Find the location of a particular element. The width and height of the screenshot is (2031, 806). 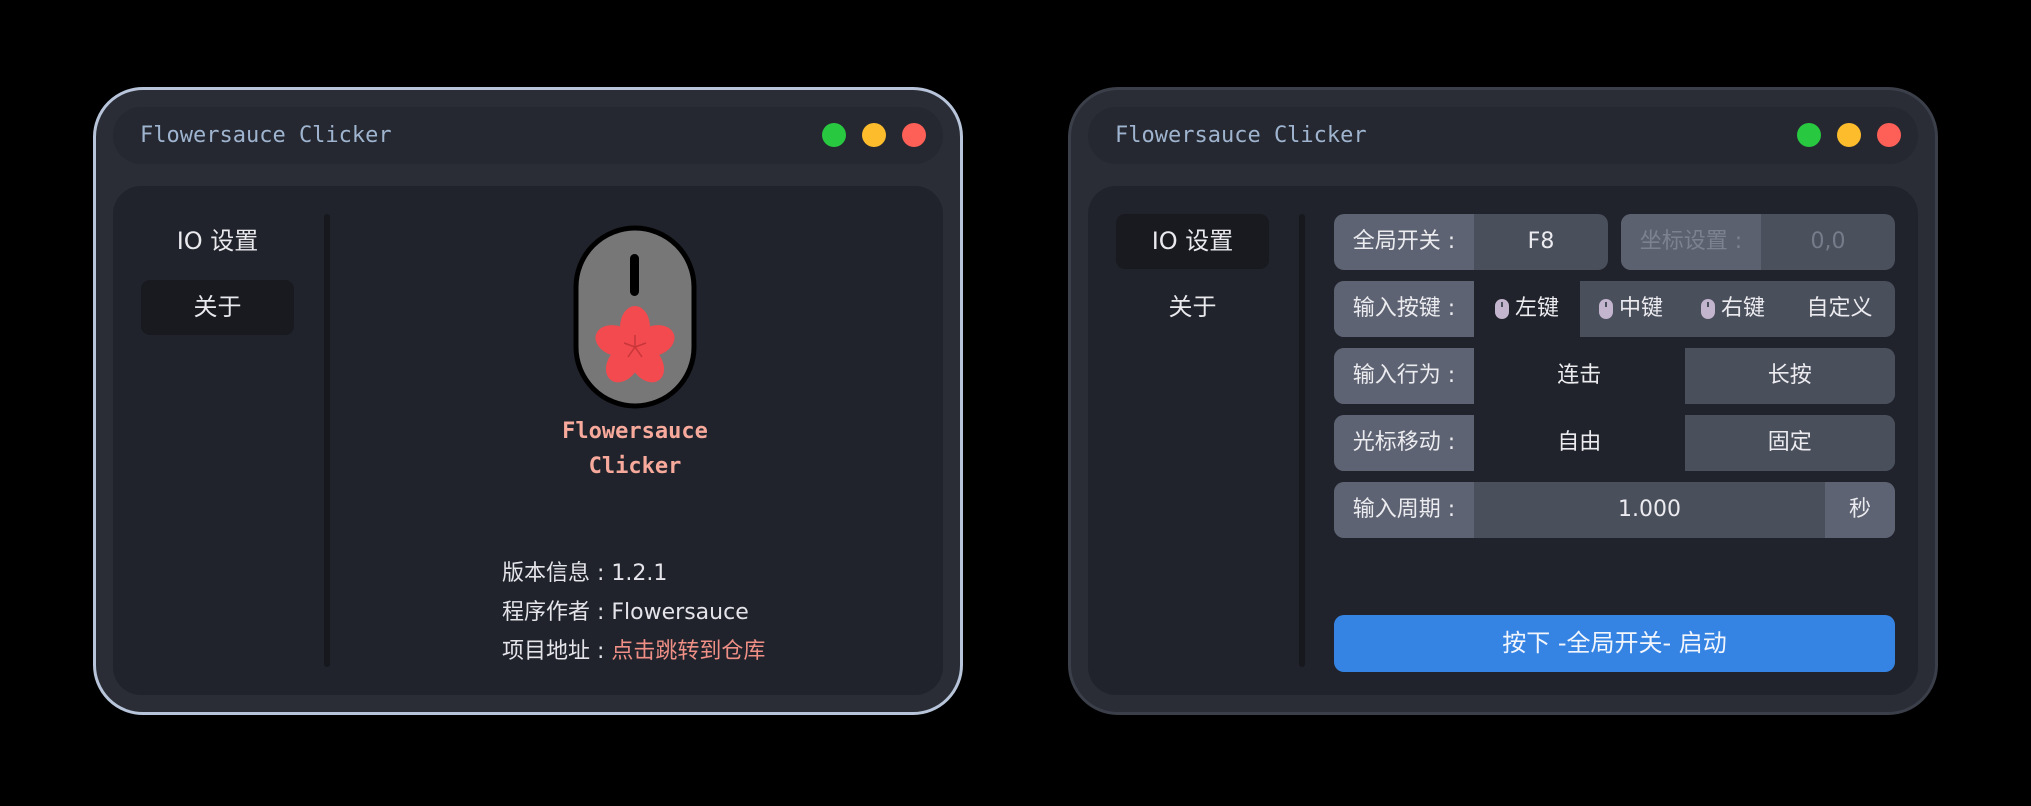

input-period-unit: 秒 is located at coordinates (1860, 510).